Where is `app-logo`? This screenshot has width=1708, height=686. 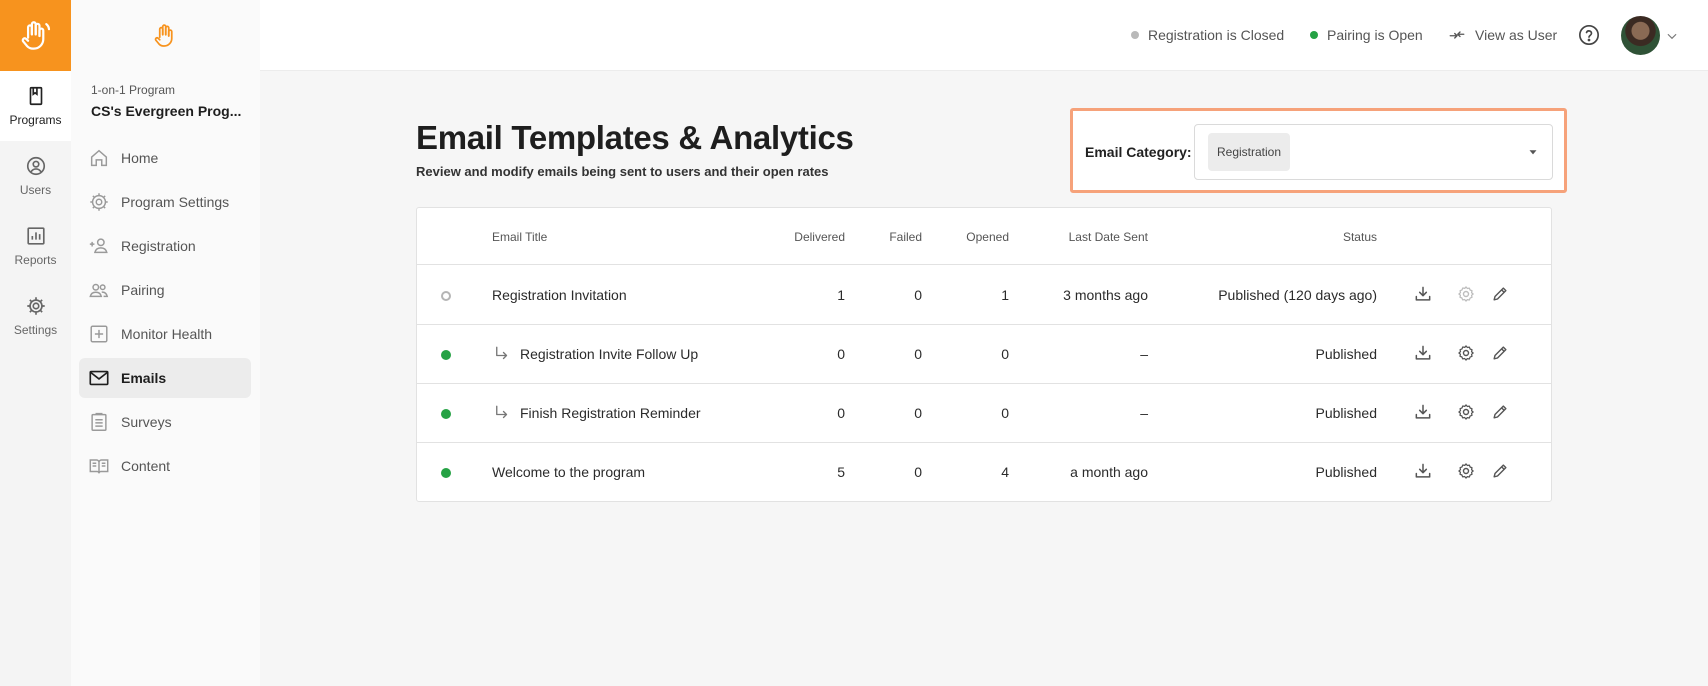 app-logo is located at coordinates (35, 35).